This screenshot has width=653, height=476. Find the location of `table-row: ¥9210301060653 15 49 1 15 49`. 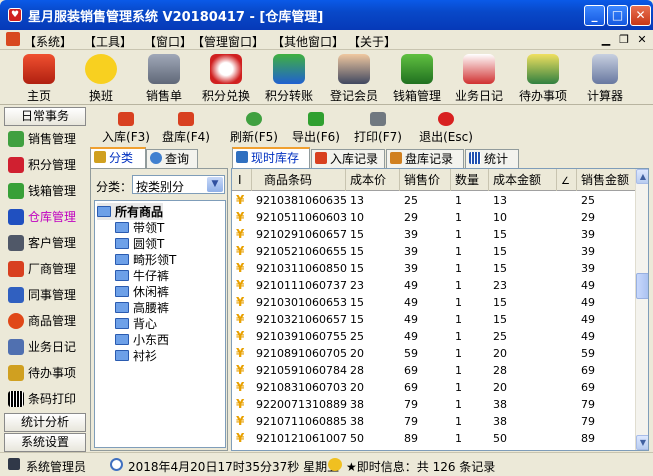

table-row: ¥9210301060653 15 49 1 15 49 is located at coordinates (433, 302).